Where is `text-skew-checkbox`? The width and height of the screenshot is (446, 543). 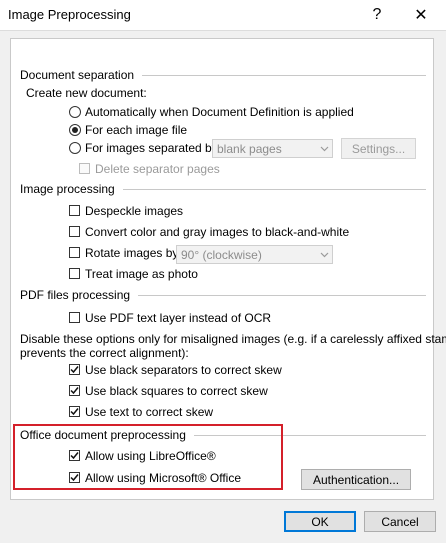
text-skew-checkbox is located at coordinates (74, 411).